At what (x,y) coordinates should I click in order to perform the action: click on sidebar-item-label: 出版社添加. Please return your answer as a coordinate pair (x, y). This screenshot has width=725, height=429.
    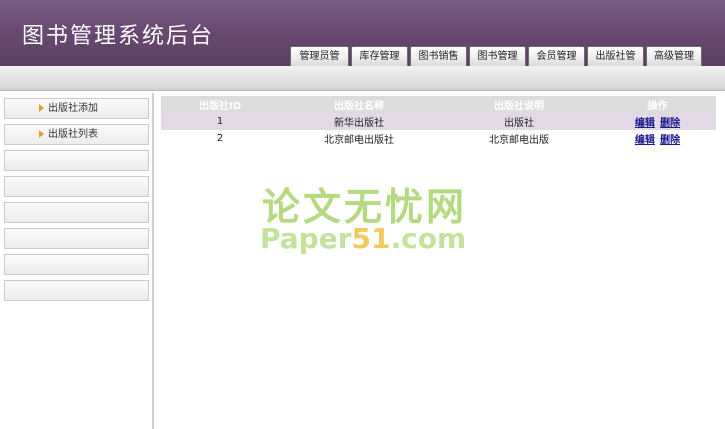
    Looking at the image, I should click on (73, 108).